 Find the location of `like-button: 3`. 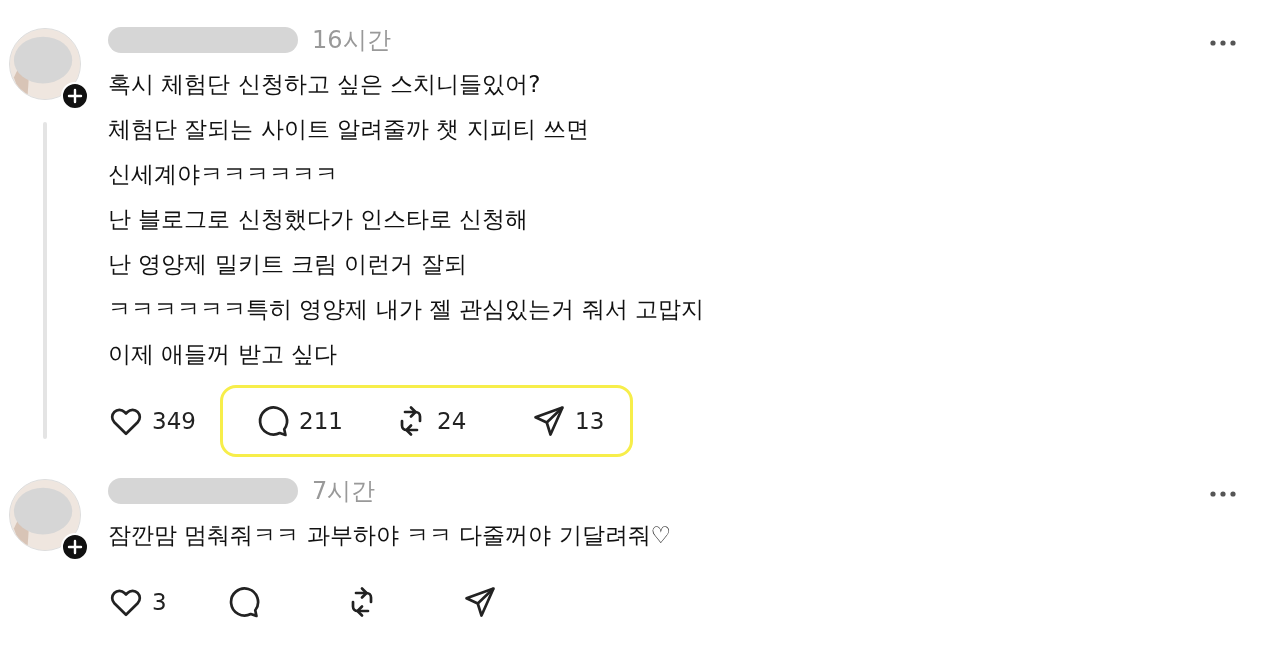

like-button: 3 is located at coordinates (159, 602).